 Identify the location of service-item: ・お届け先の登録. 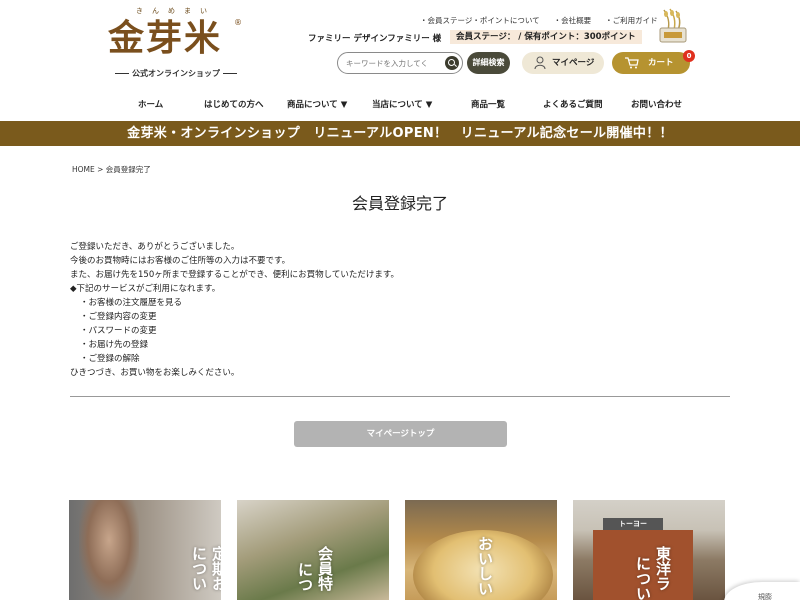
(114, 345).